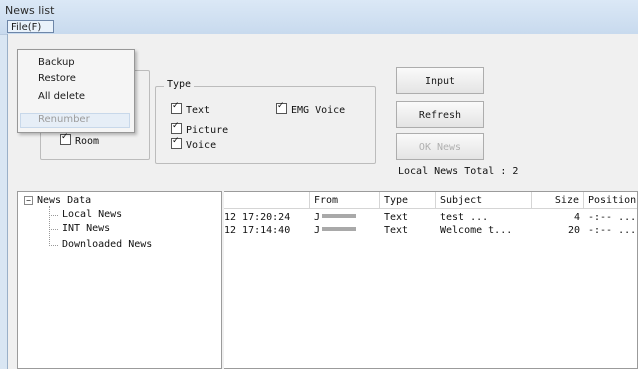 The width and height of the screenshot is (638, 369). I want to click on column-header-size: Size, so click(558, 200).